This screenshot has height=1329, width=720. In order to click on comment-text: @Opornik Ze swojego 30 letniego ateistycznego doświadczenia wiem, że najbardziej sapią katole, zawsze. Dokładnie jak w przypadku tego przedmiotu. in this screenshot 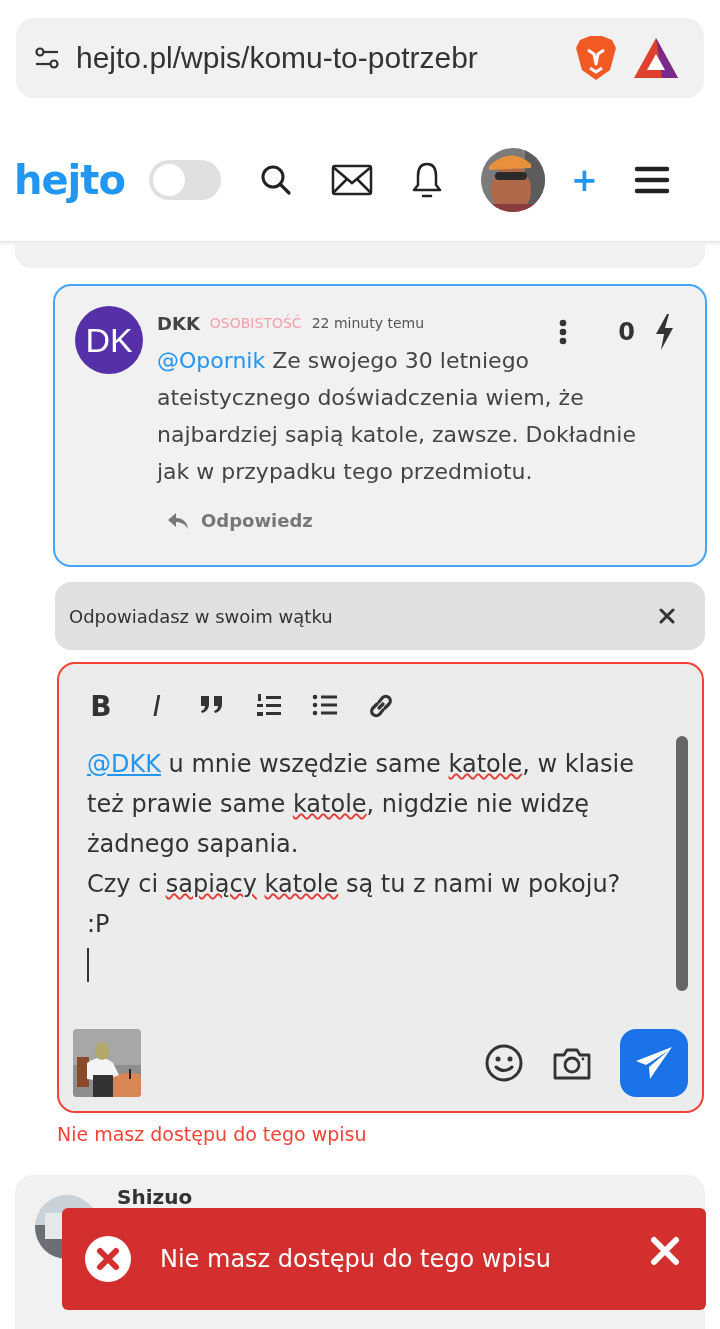, I will do `click(397, 416)`.